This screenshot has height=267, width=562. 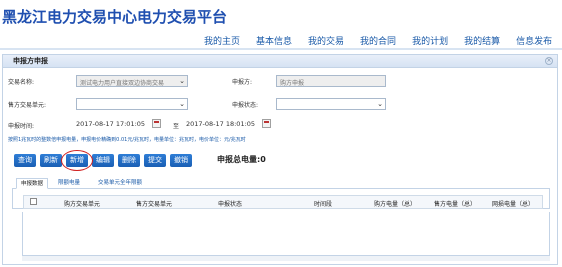 What do you see at coordinates (181, 160) in the screenshot?
I see `revoke-button: 撤销` at bounding box center [181, 160].